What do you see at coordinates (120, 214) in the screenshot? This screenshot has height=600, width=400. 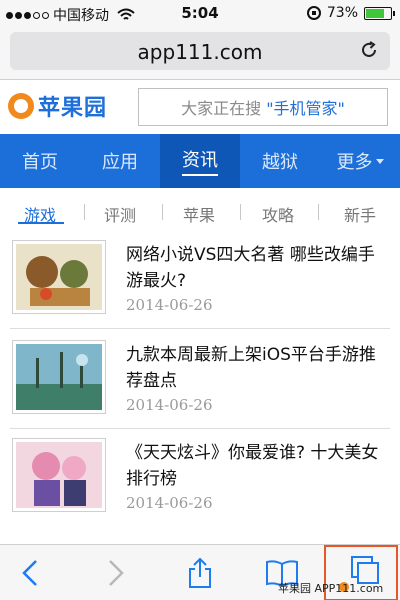 I see `subtab-reviews: 评测` at bounding box center [120, 214].